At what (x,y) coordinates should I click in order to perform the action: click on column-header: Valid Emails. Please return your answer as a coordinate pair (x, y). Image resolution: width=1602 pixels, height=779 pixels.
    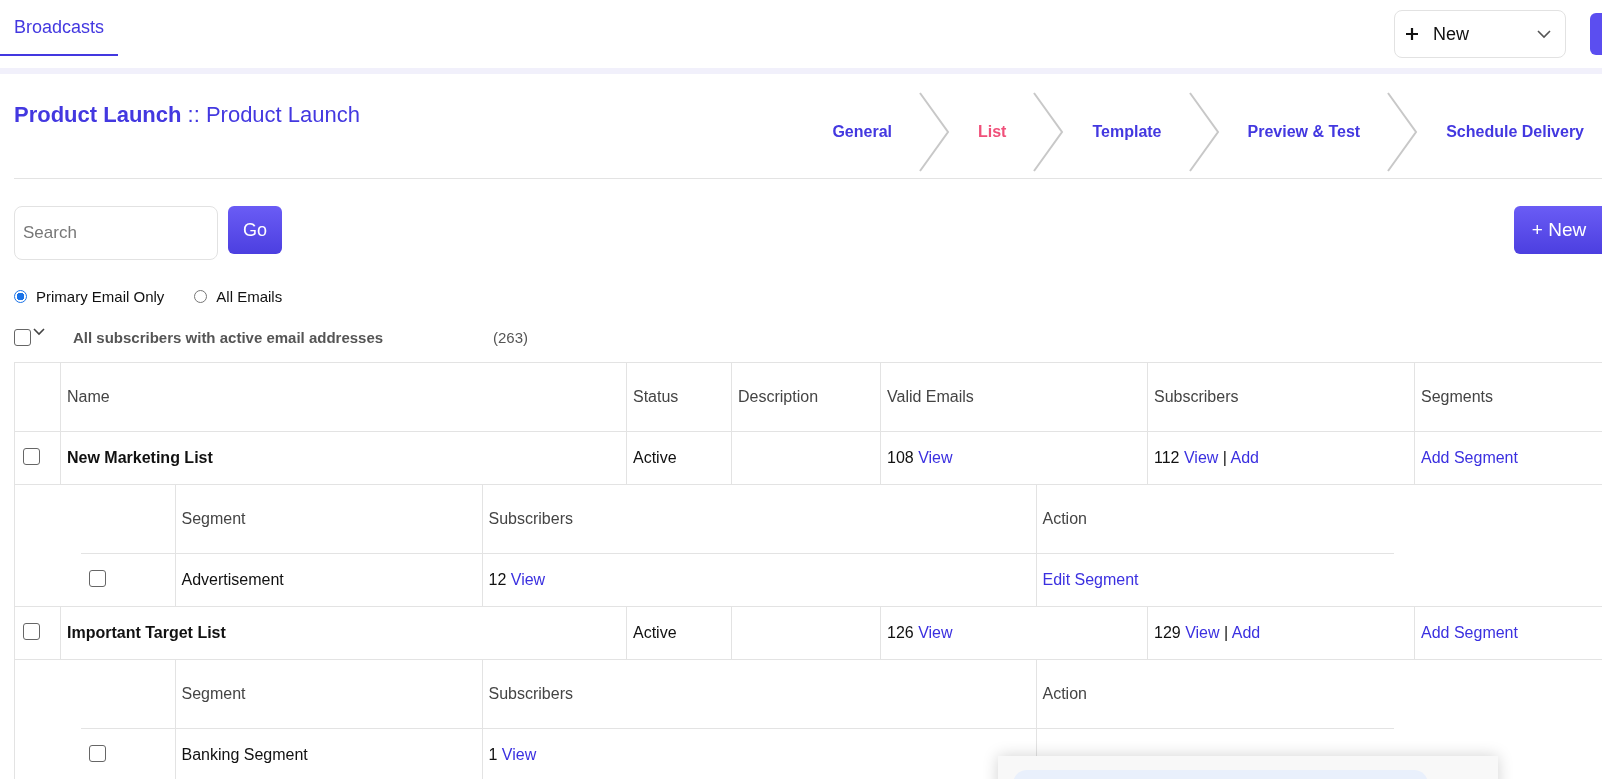
    Looking at the image, I should click on (1014, 397).